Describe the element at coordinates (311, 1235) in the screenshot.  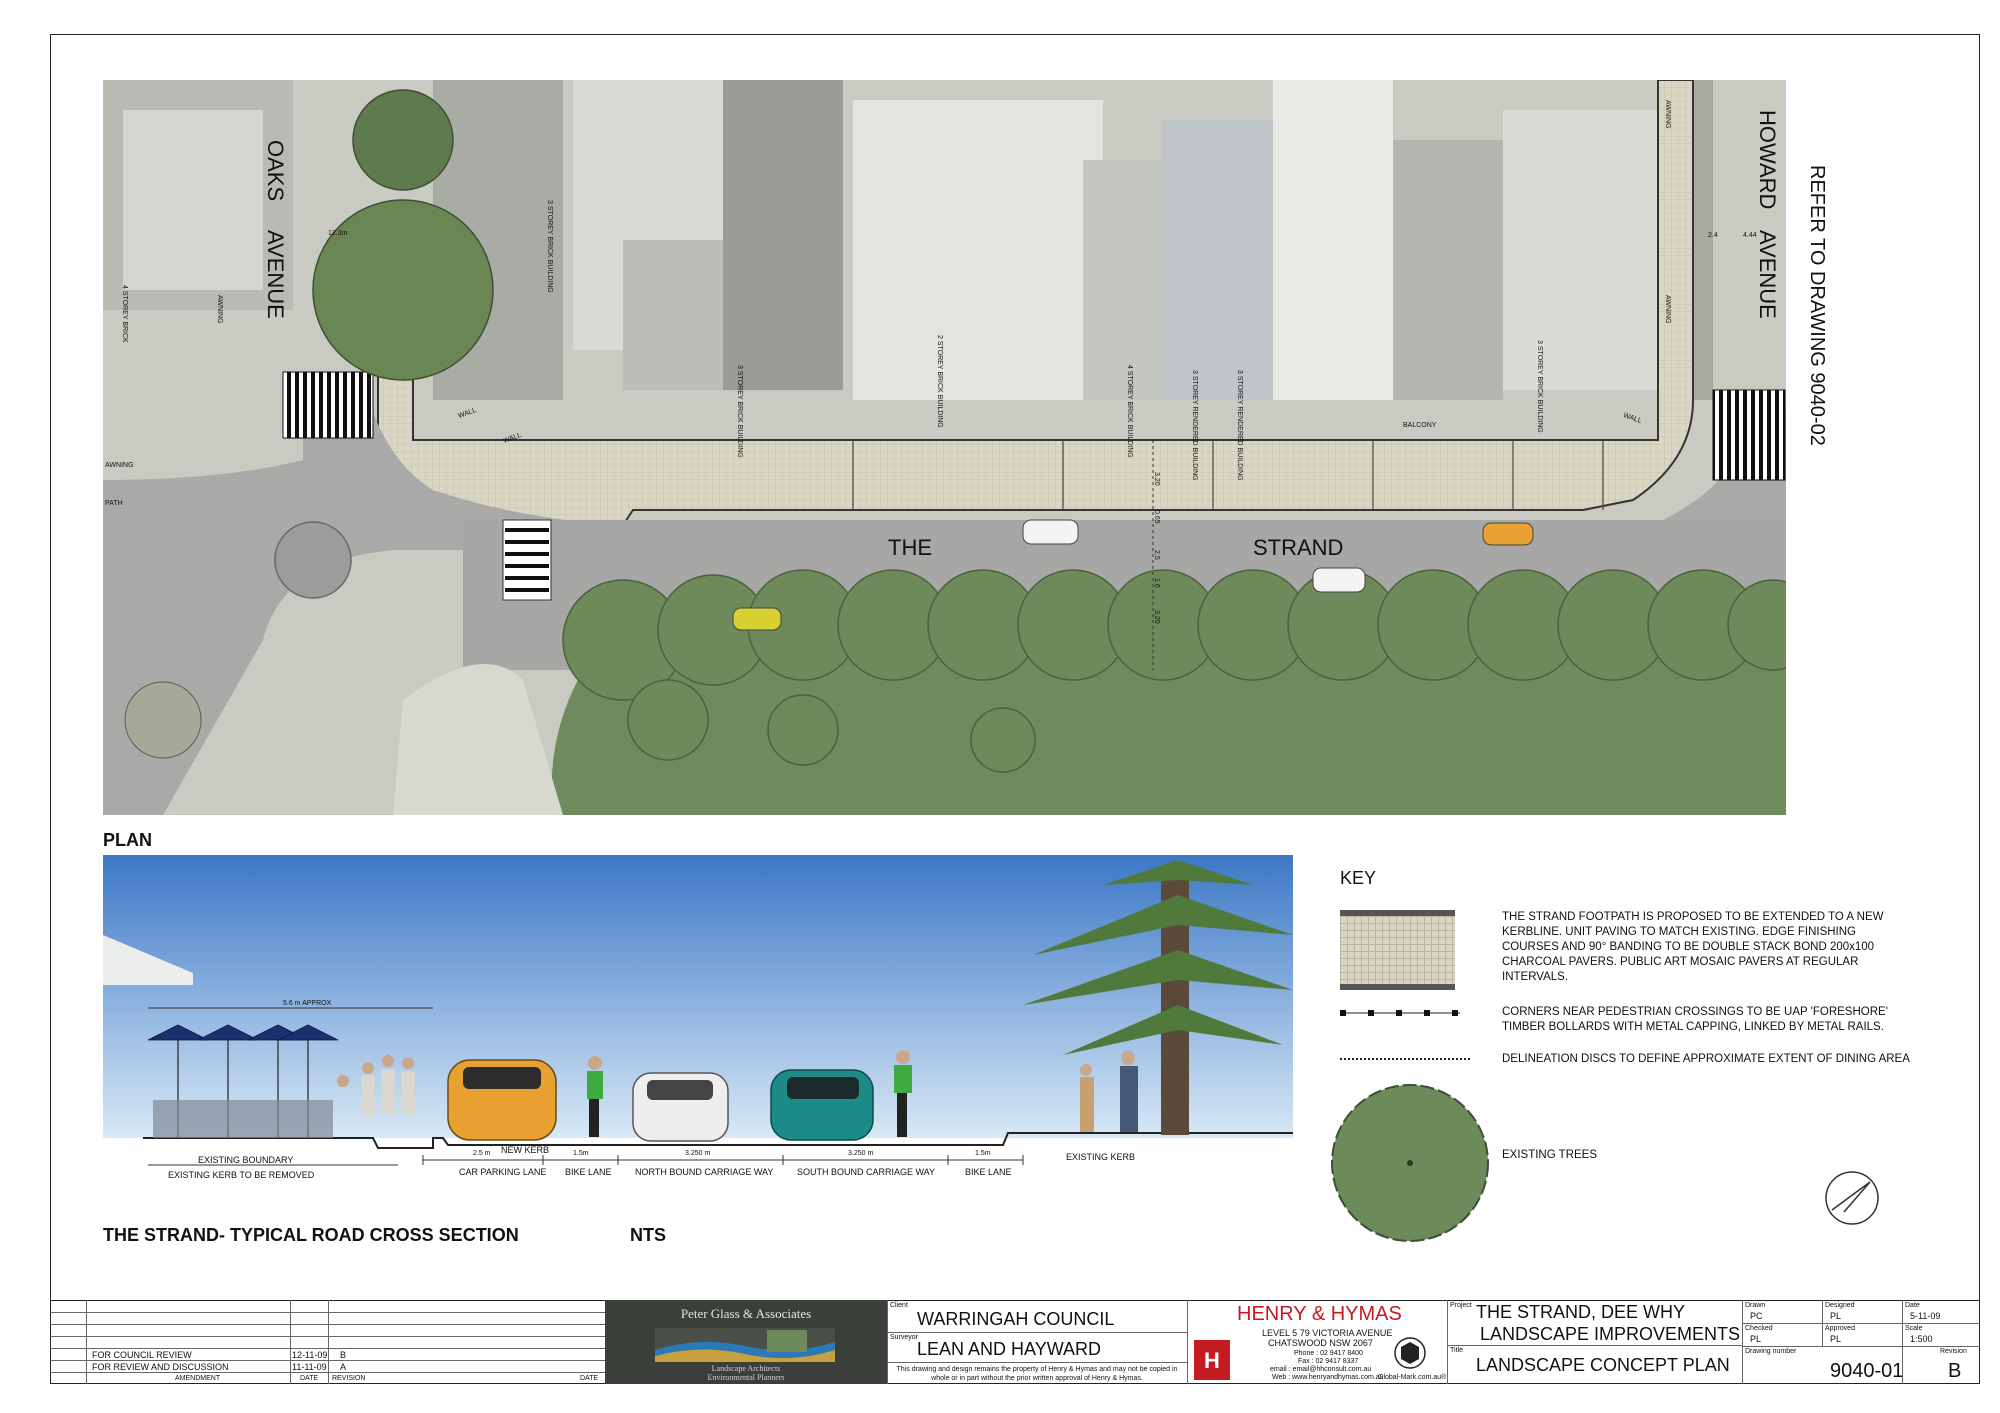
I see `section-title: THE STRAND- TYPICAL ROAD CROSS SECTION` at that location.